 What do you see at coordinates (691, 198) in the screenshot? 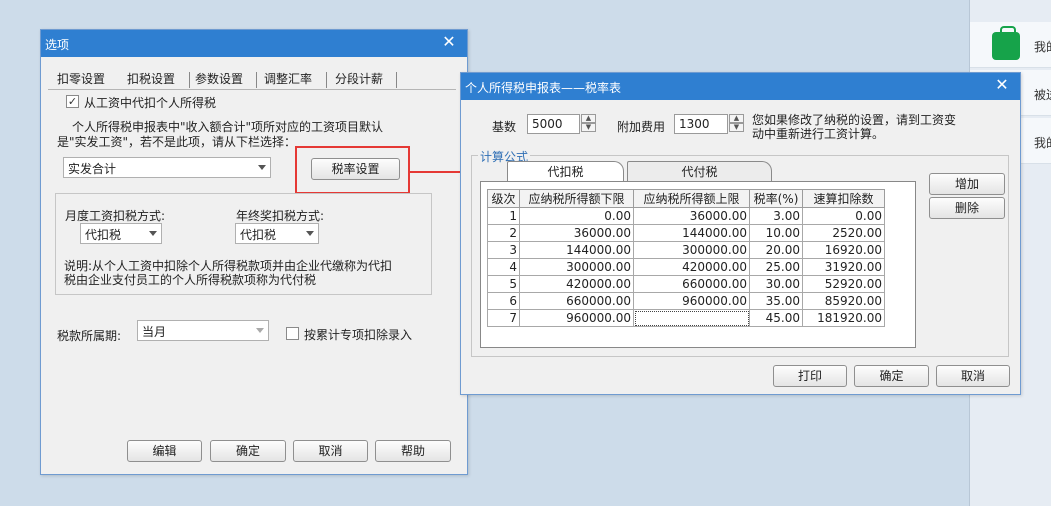
I see `column-header: 应纳税所得额上限` at bounding box center [691, 198].